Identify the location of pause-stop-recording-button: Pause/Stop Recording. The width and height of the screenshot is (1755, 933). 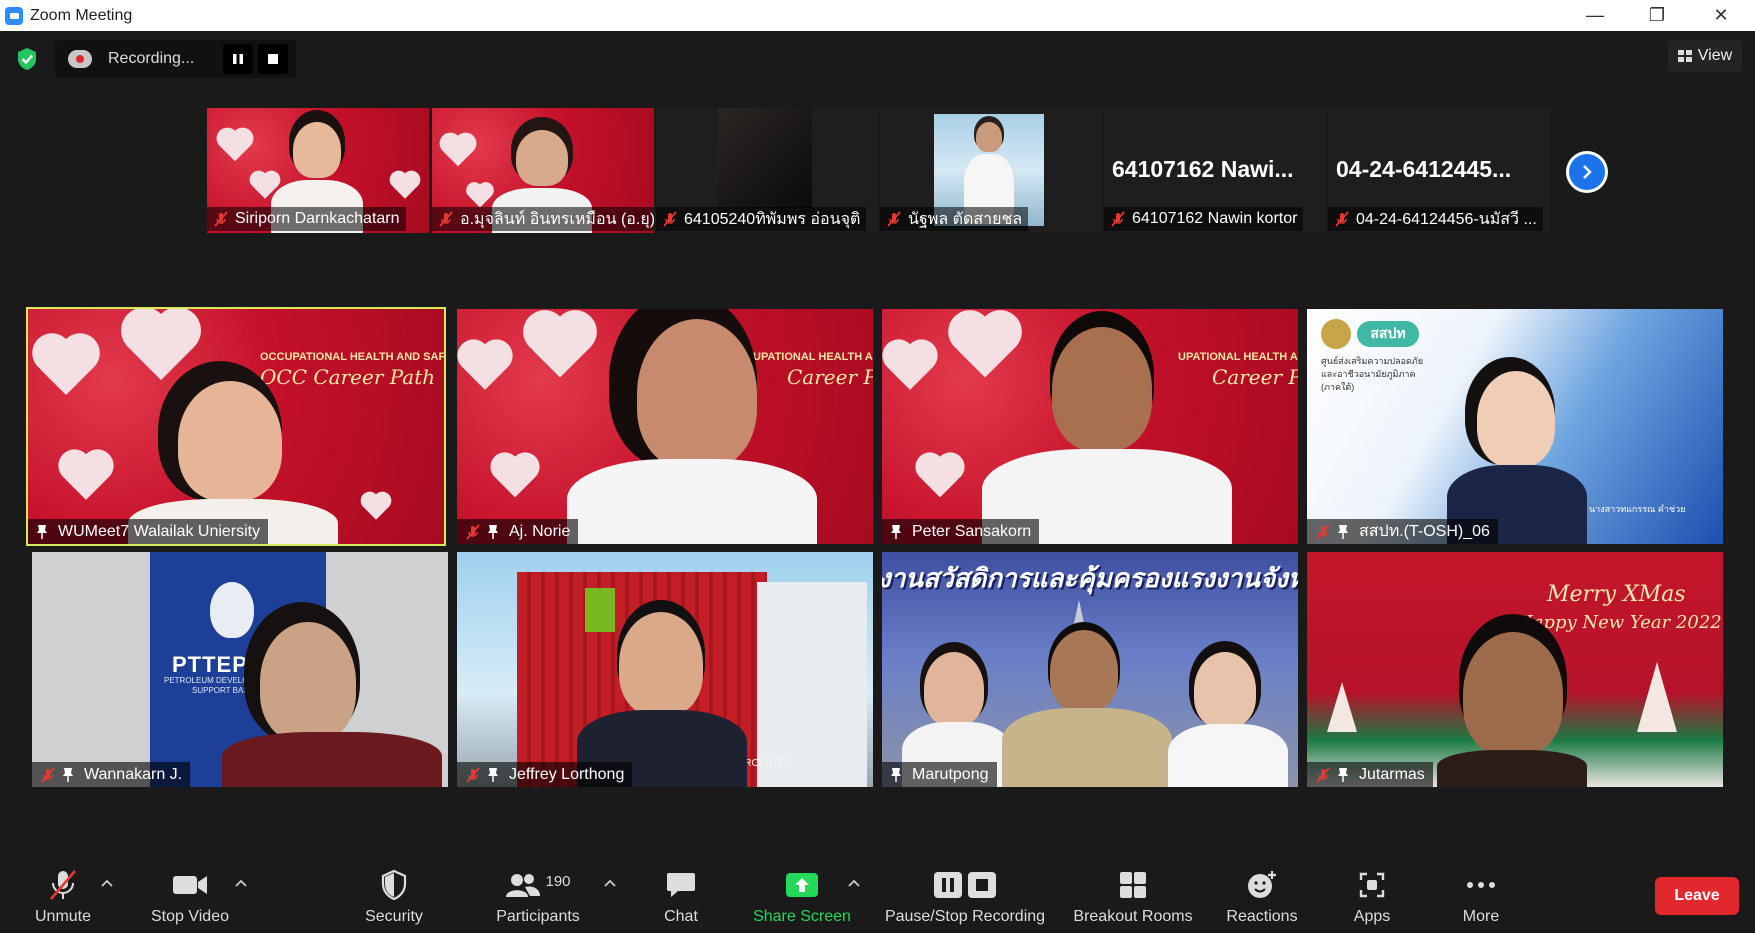
(965, 891).